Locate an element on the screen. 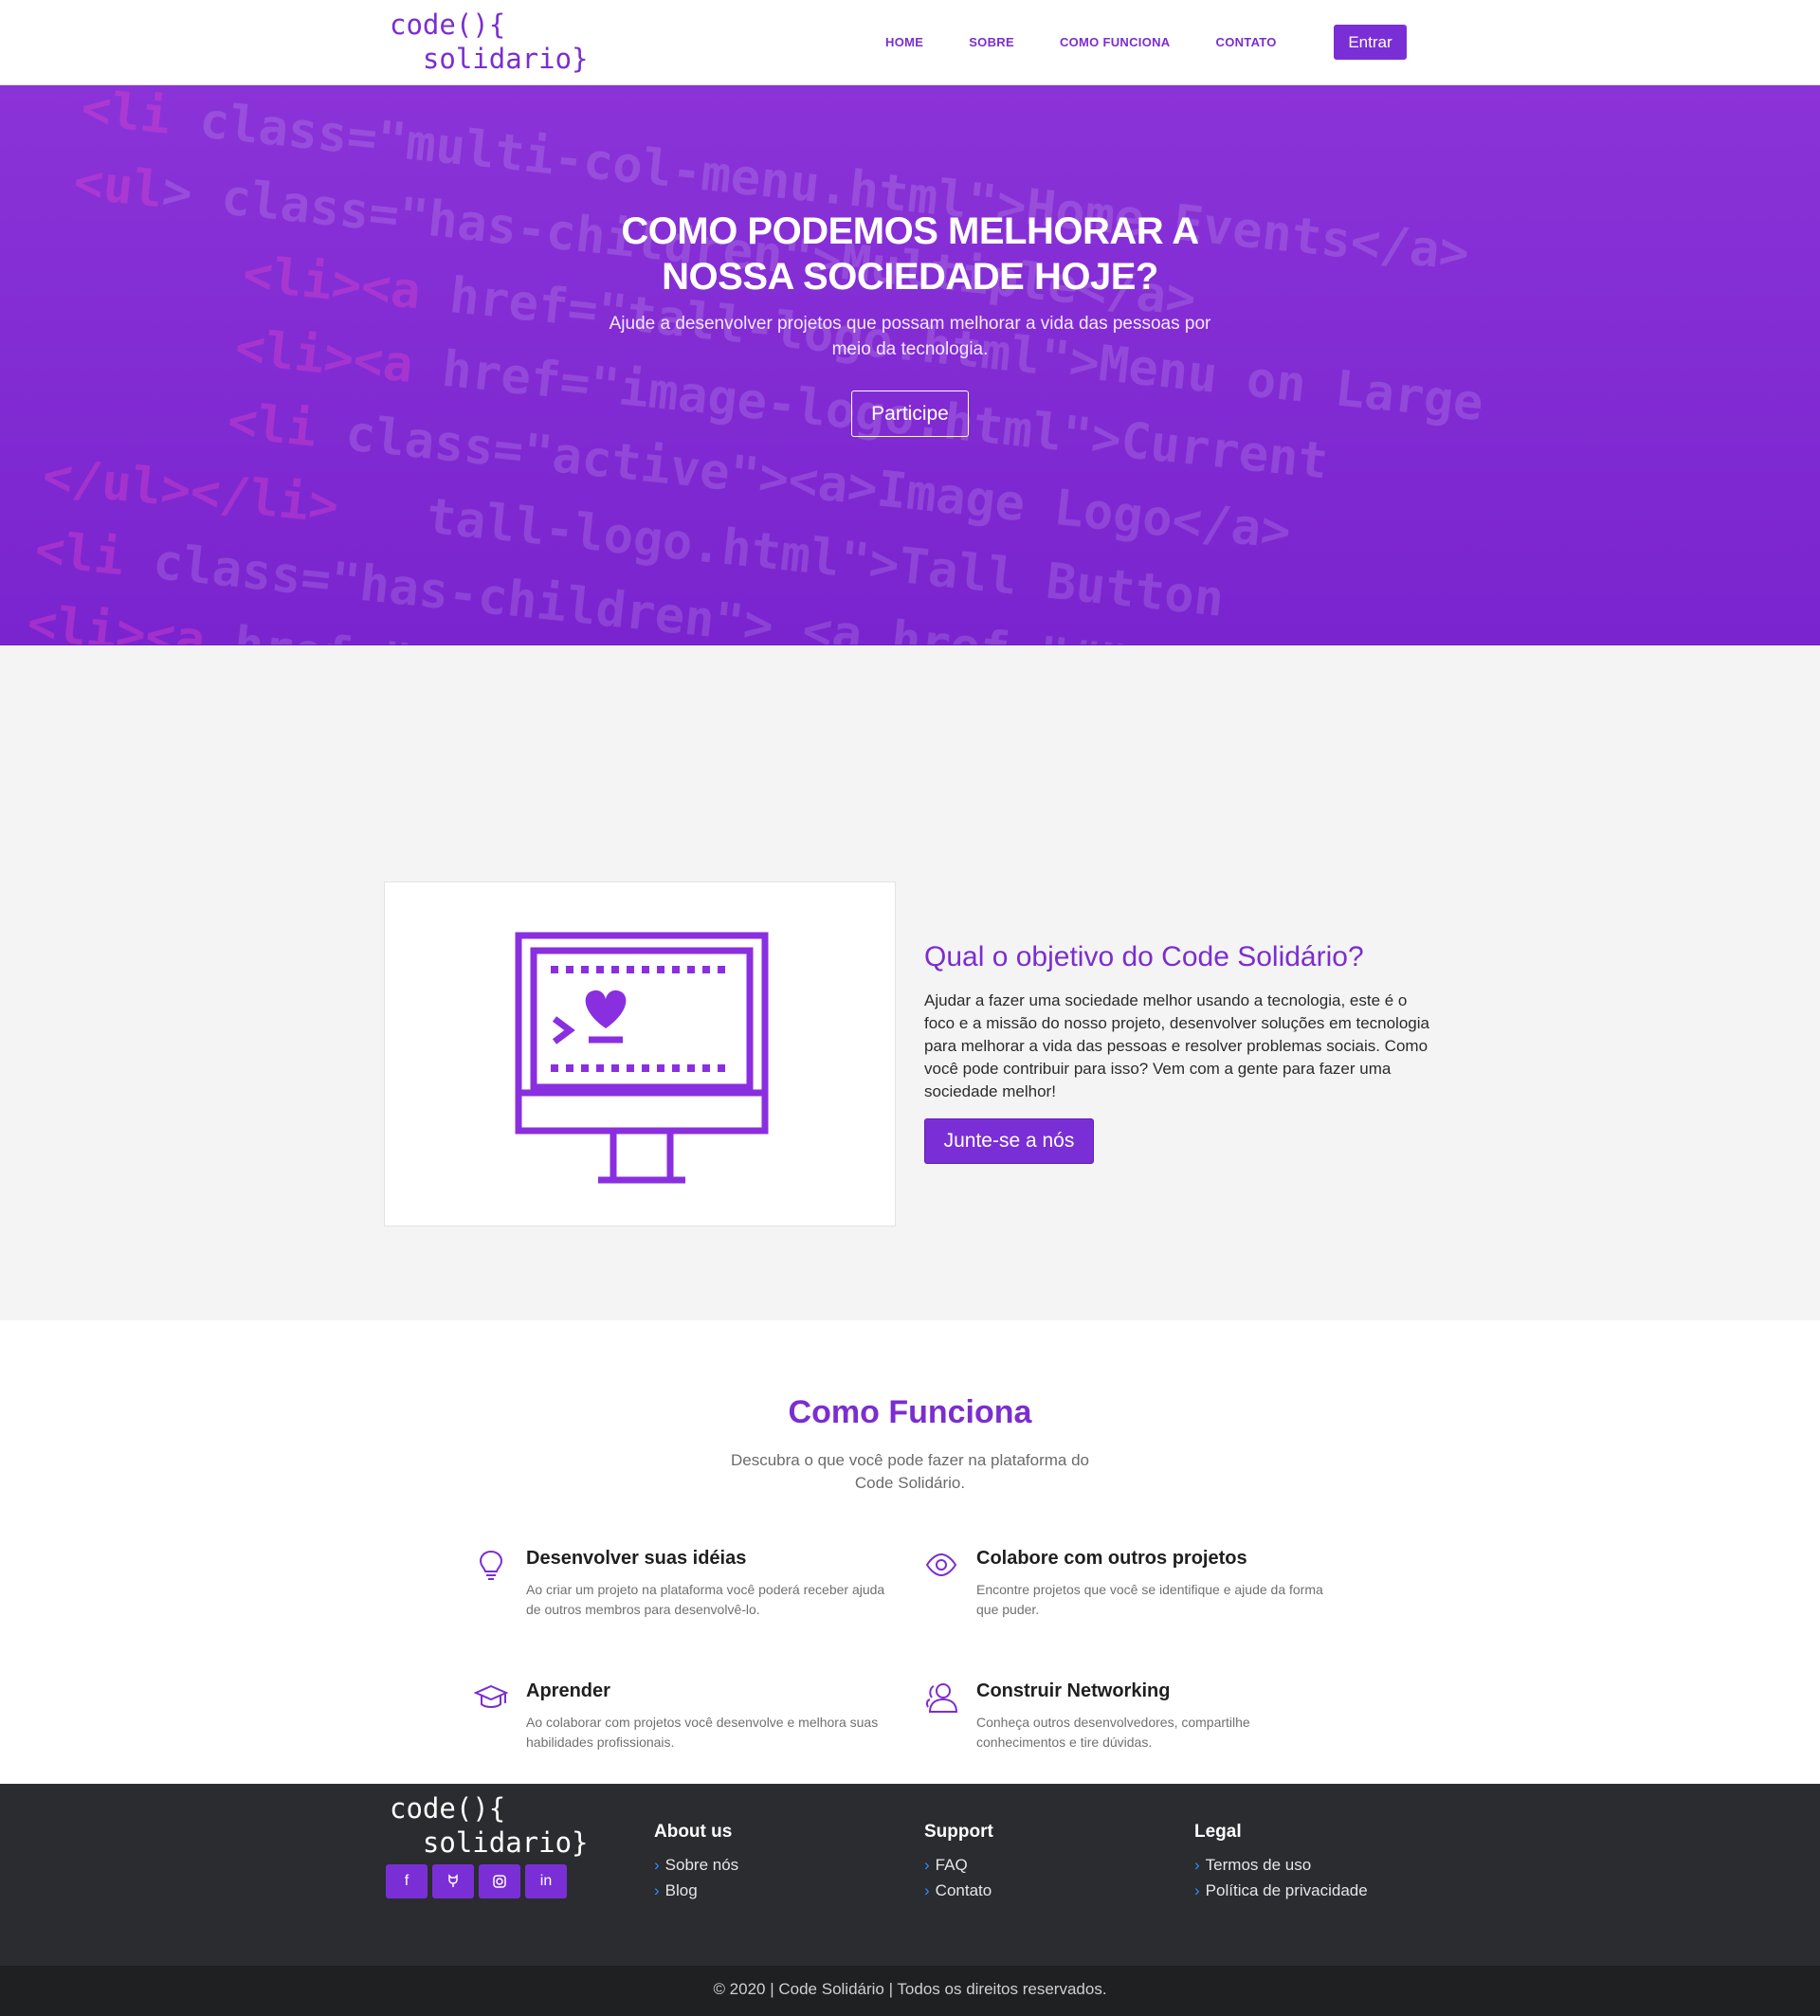 The height and width of the screenshot is (2016, 1820). eye-icon is located at coordinates (941, 1565).